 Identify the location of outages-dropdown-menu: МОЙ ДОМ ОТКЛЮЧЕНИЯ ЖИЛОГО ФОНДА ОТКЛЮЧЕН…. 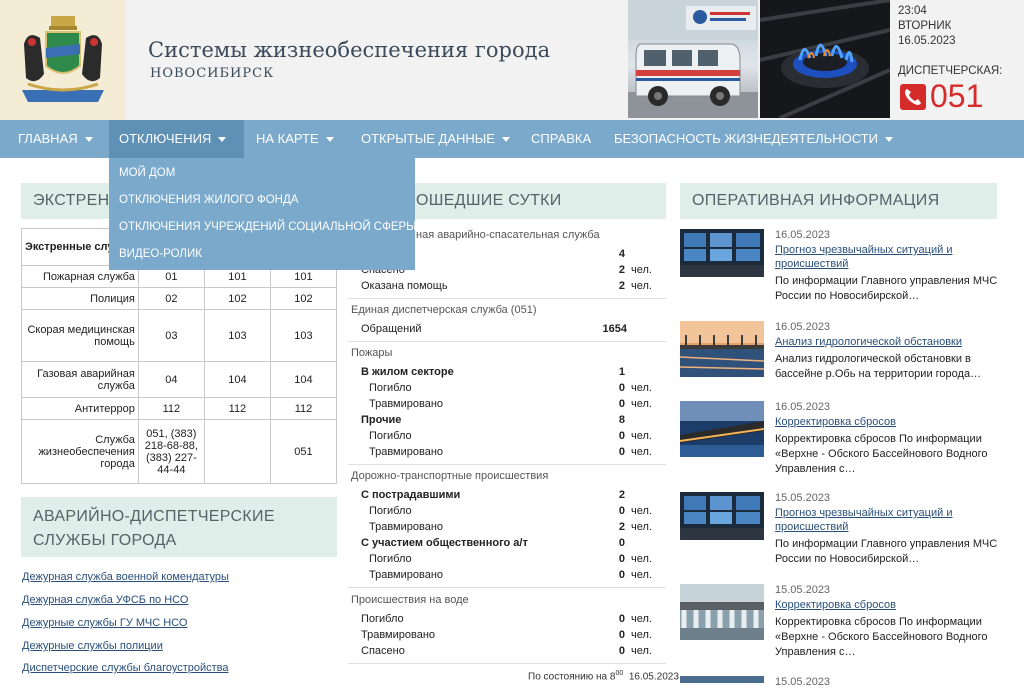
(262, 214).